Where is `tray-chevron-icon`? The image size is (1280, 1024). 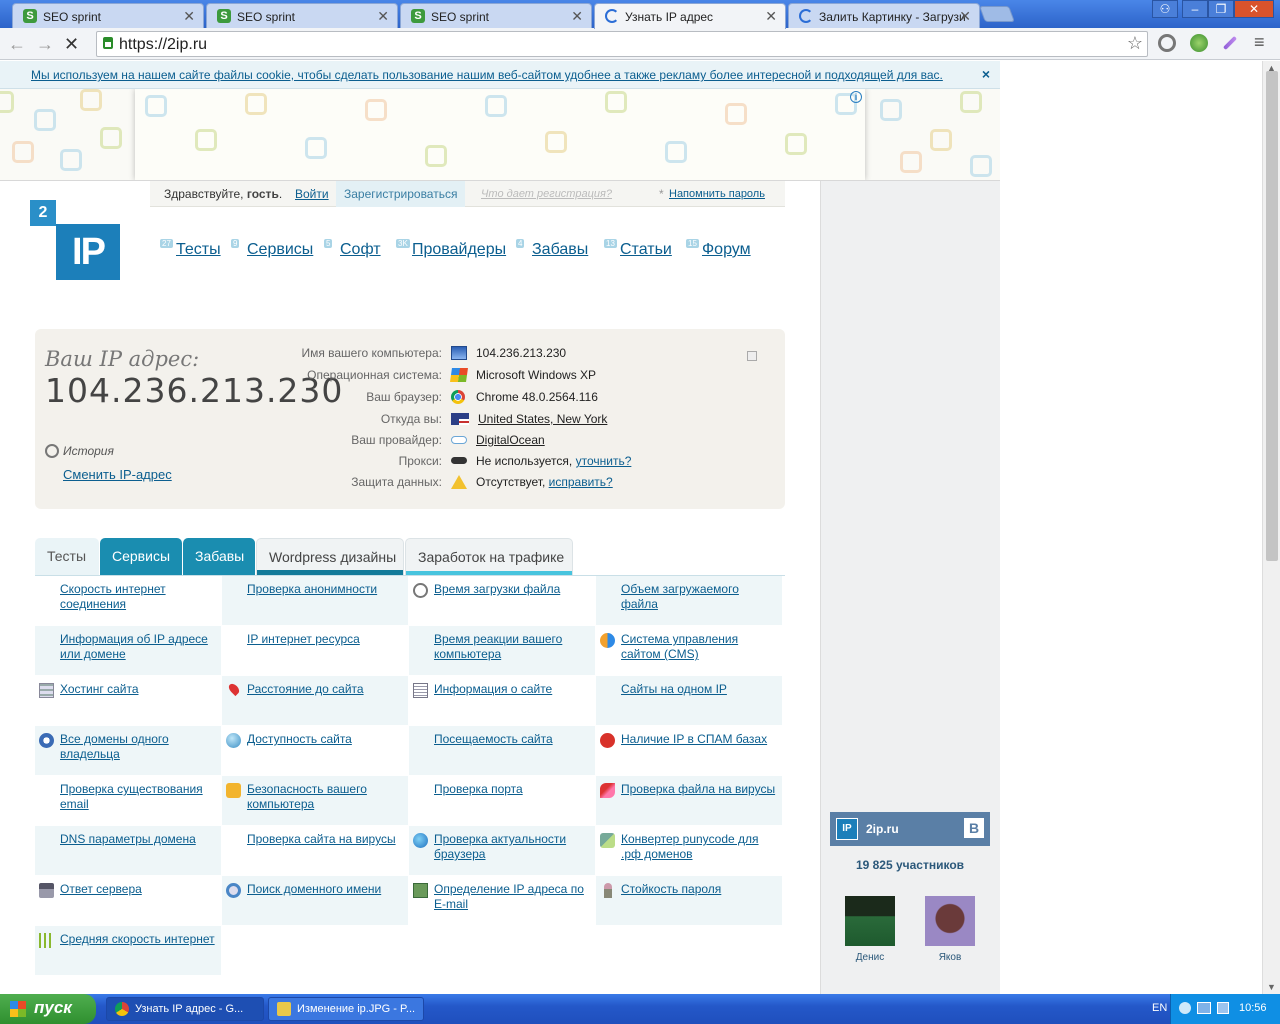 tray-chevron-icon is located at coordinates (1185, 1008).